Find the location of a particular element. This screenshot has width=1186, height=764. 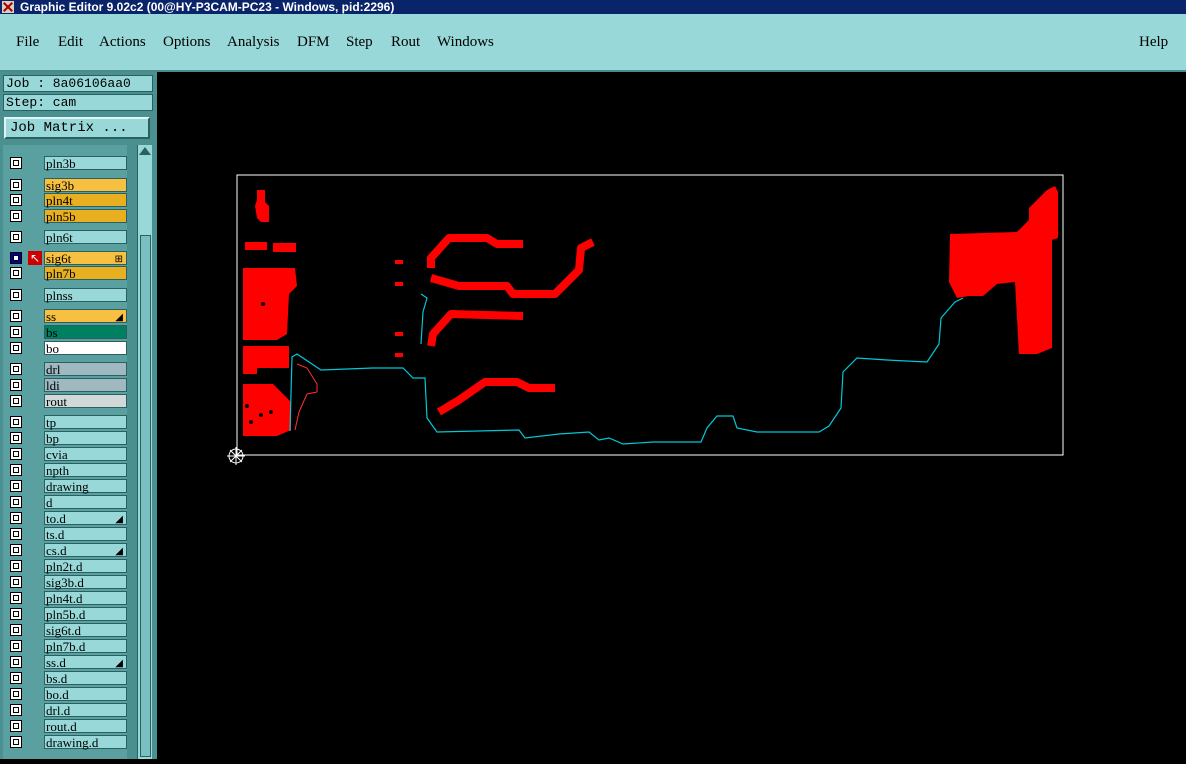

layer-name: sig3b.d is located at coordinates (85, 582).